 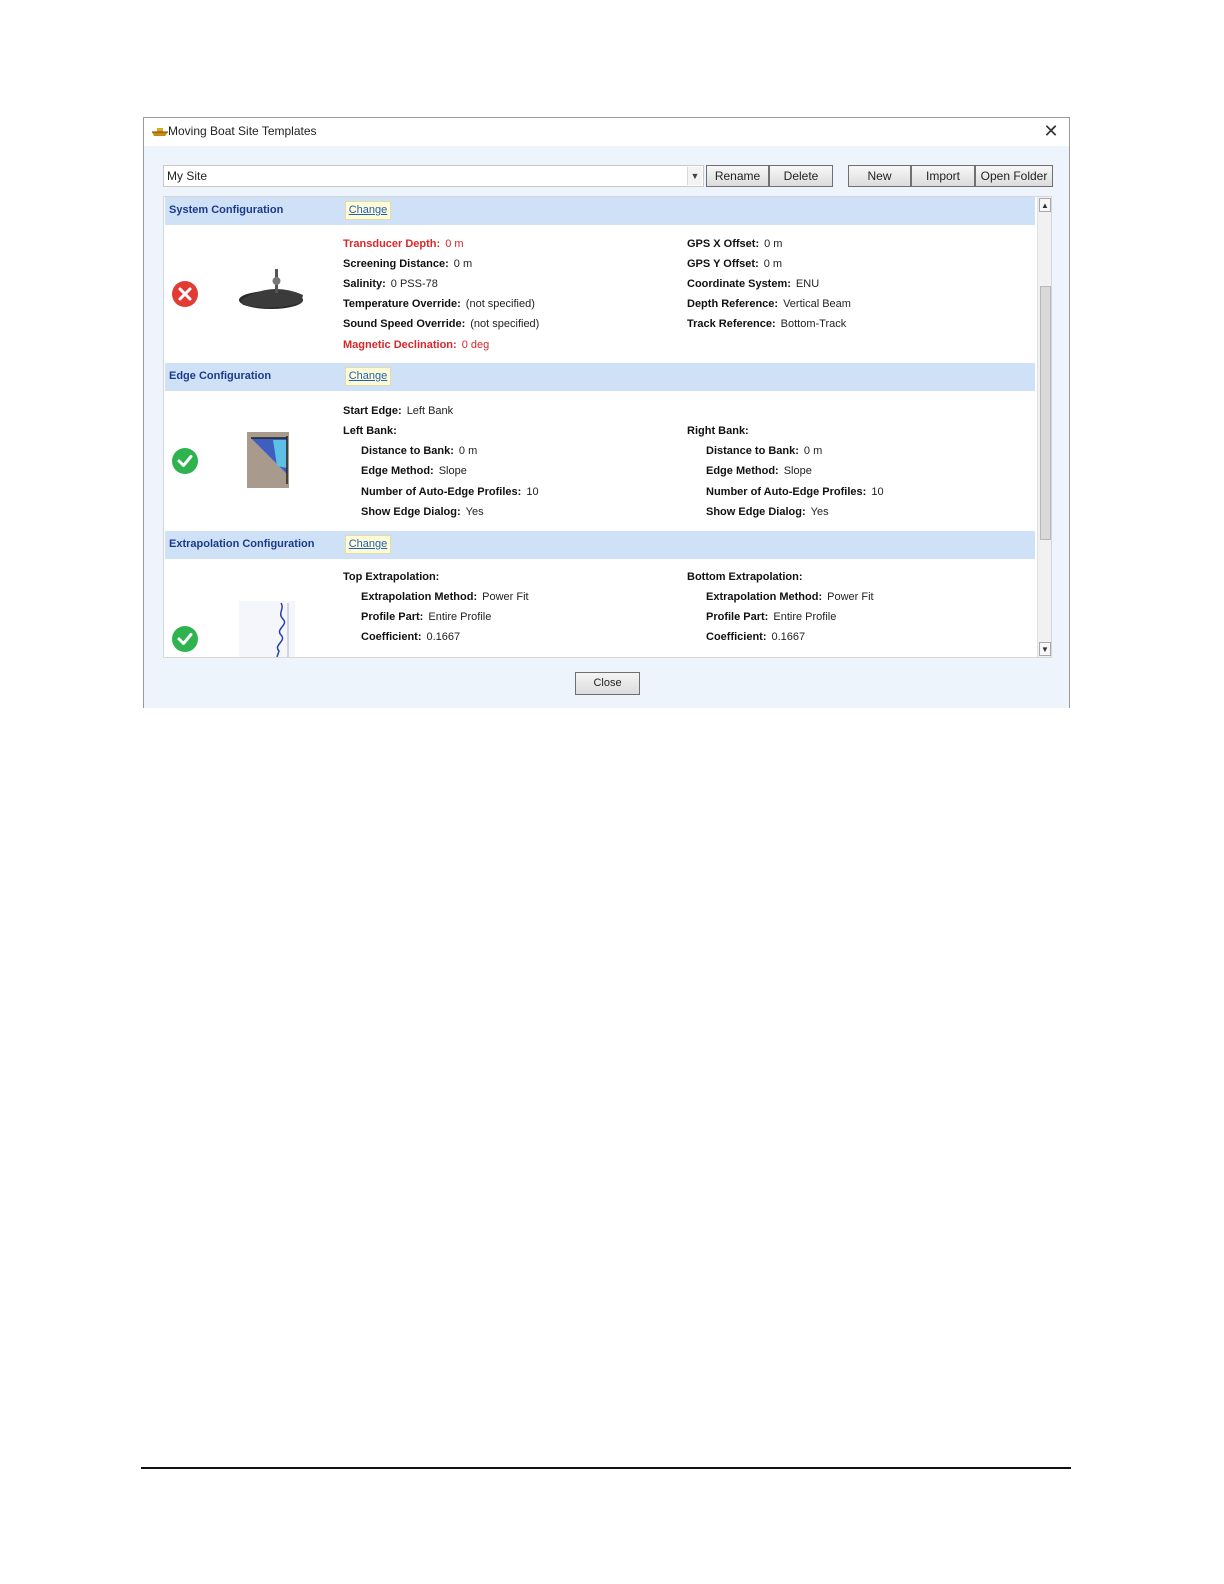 What do you see at coordinates (769, 304) in the screenshot?
I see `system-right-prop-3: Depth Reference: Vertical Beam` at bounding box center [769, 304].